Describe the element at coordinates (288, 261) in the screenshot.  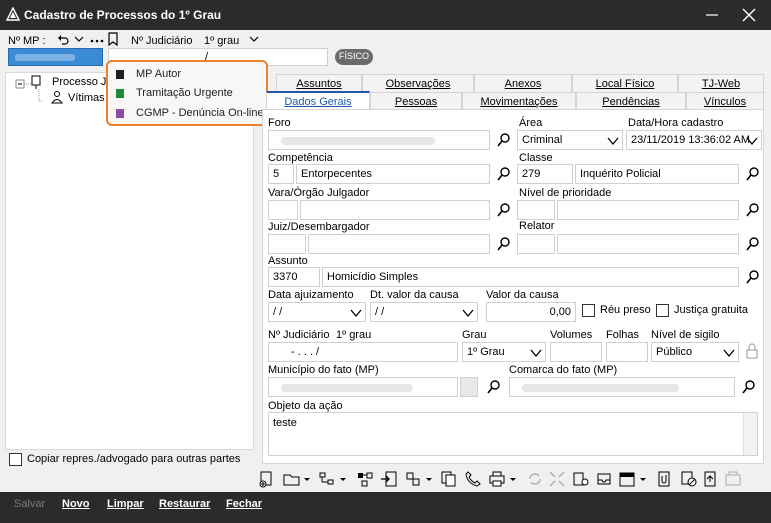
I see `assunto-label: Assunto` at that location.